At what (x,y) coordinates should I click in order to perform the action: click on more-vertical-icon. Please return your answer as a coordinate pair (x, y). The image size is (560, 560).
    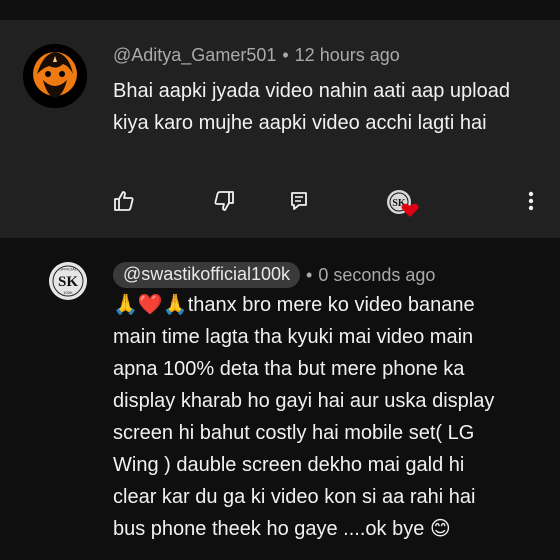
    Looking at the image, I should click on (531, 201).